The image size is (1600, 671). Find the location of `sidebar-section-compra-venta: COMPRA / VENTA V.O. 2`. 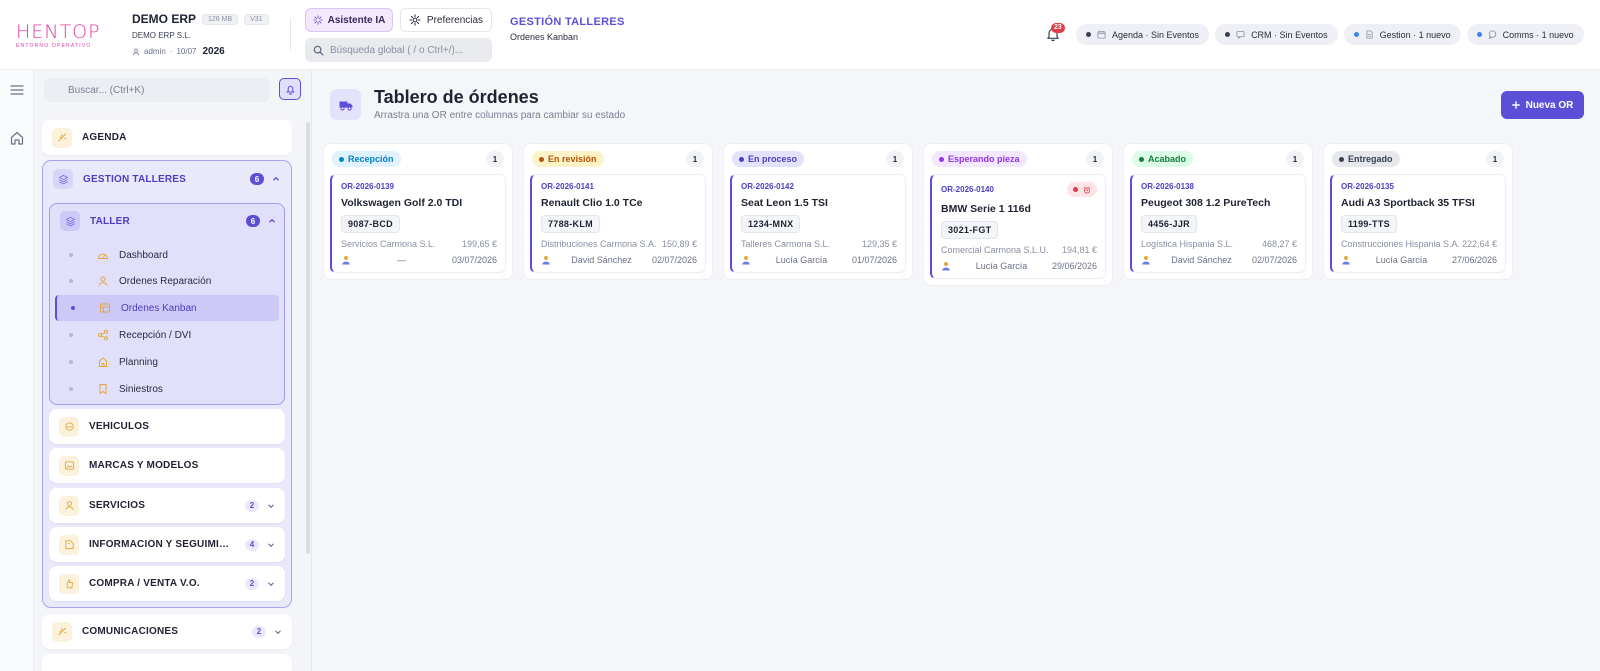

sidebar-section-compra-venta: COMPRA / VENTA V.O. 2 is located at coordinates (167, 583).